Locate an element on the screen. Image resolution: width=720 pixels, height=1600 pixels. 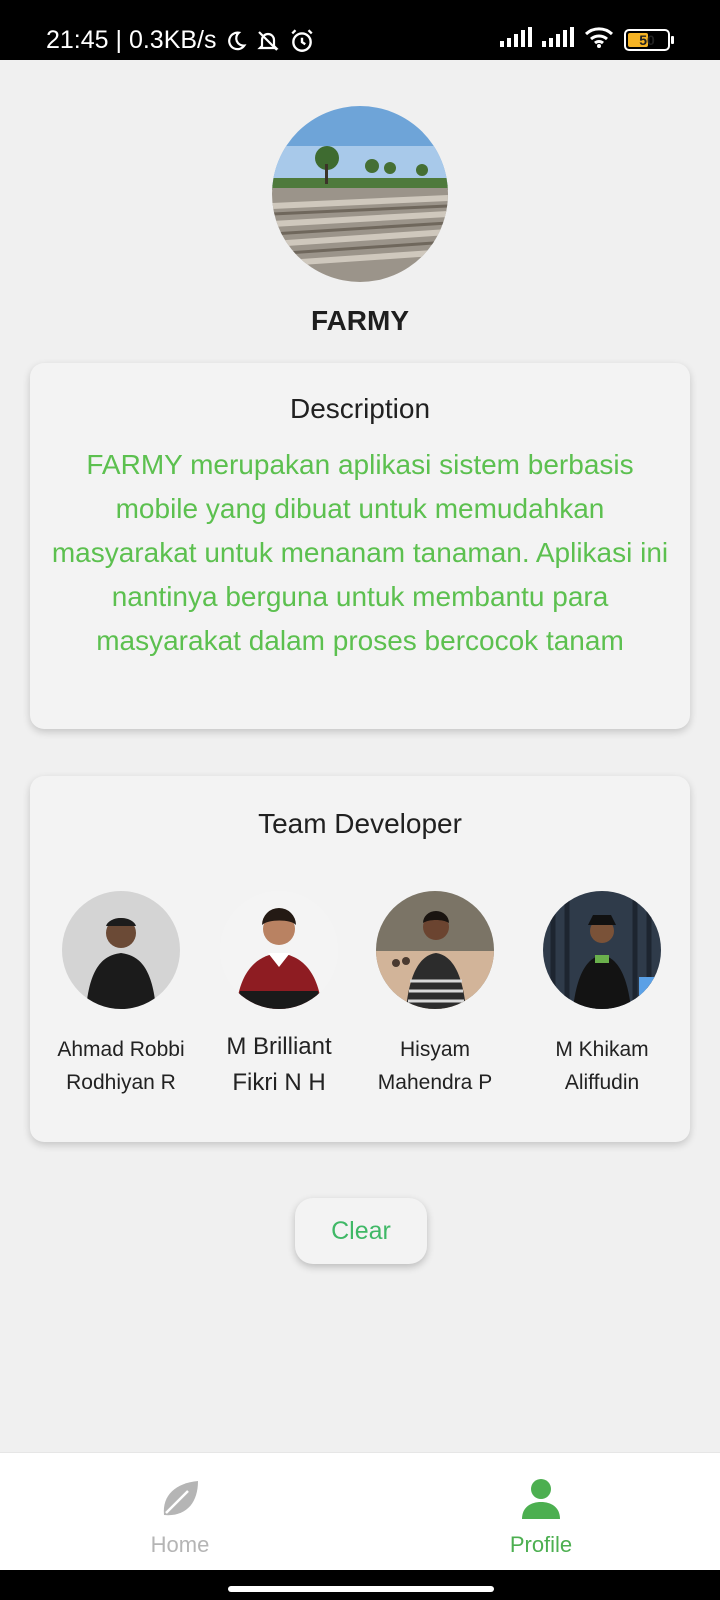
app-logo-image is located at coordinates (360, 194).